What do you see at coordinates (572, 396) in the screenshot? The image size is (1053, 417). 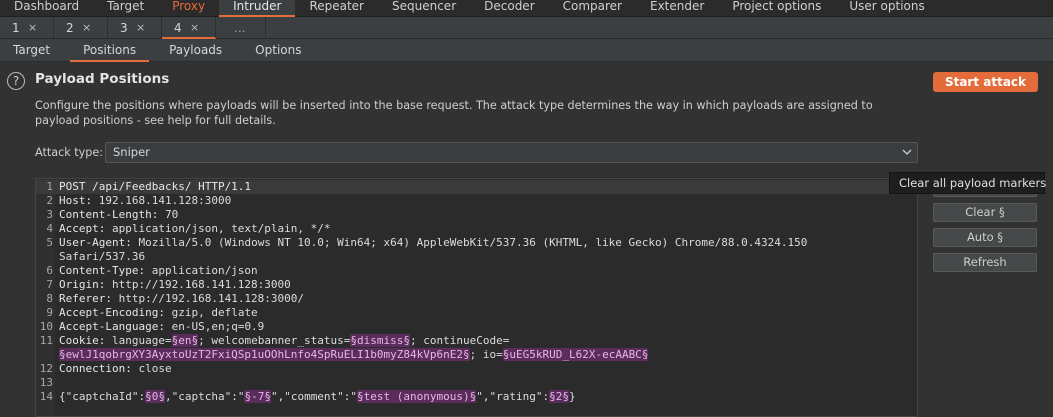 I see `body-text: }` at bounding box center [572, 396].